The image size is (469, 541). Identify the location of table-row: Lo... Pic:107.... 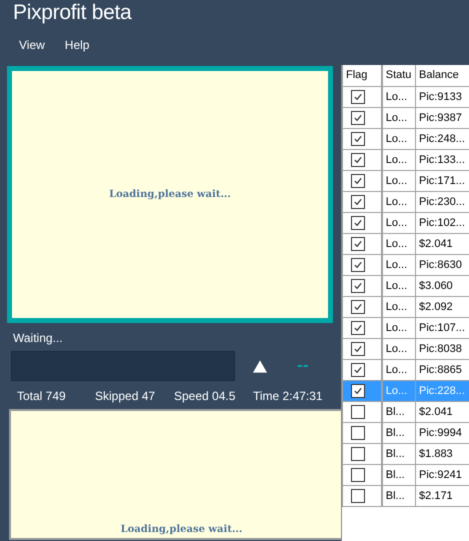
(405, 327).